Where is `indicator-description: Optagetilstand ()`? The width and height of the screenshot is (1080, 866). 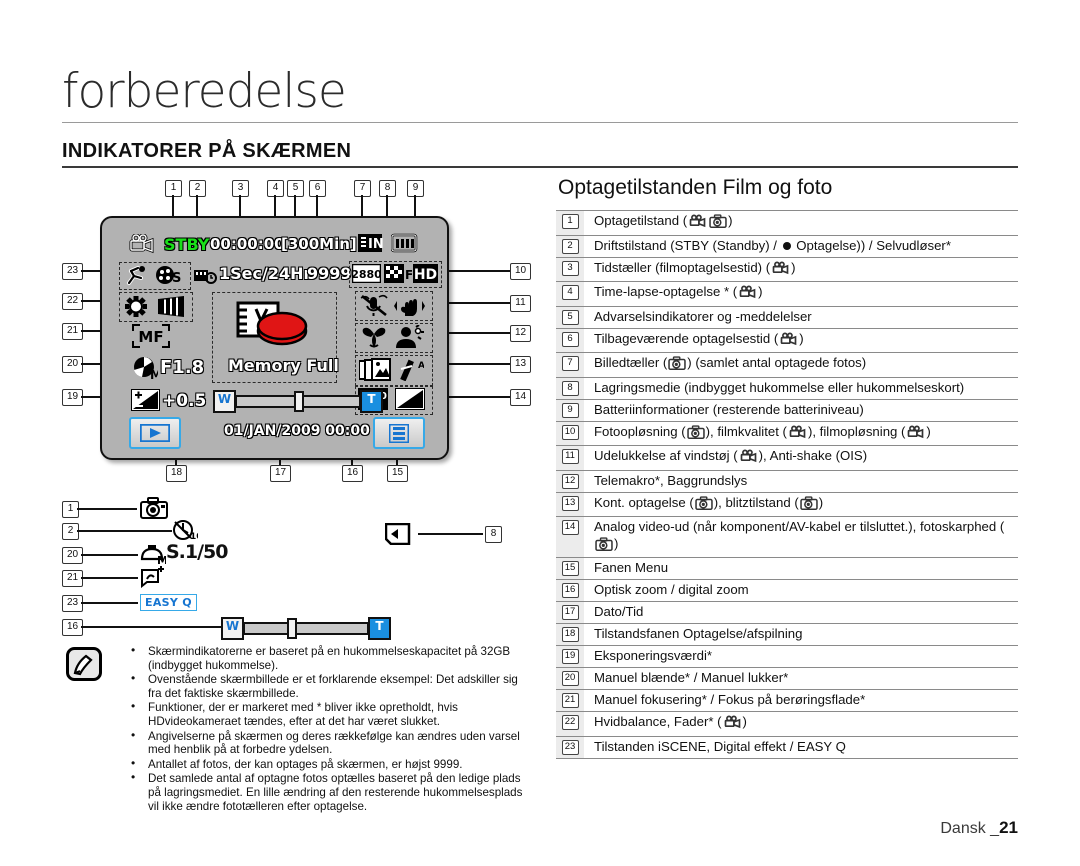
indicator-description: Optagetilstand () is located at coordinates (801, 223).